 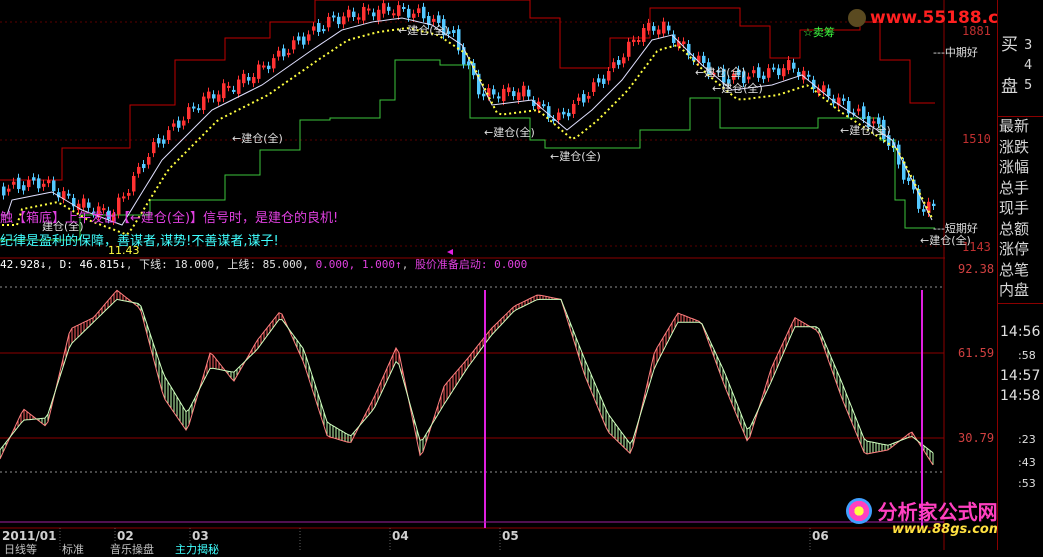 What do you see at coordinates (720, 72) in the screenshot?
I see `signal-build-5: ←建仓(全)` at bounding box center [720, 72].